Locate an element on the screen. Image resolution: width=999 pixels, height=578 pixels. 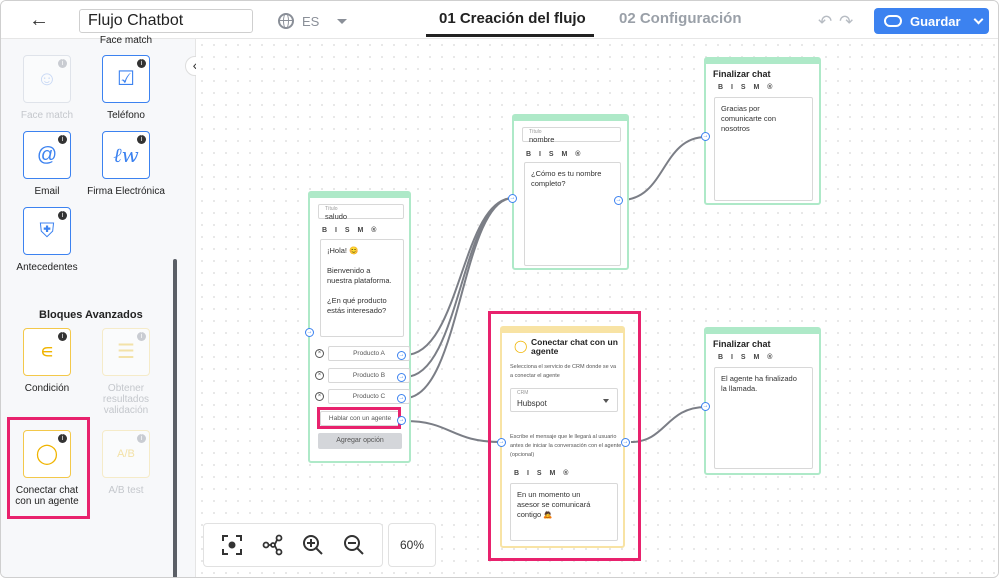
tab-configuracion: 02 Configuración is located at coordinates (680, 18).